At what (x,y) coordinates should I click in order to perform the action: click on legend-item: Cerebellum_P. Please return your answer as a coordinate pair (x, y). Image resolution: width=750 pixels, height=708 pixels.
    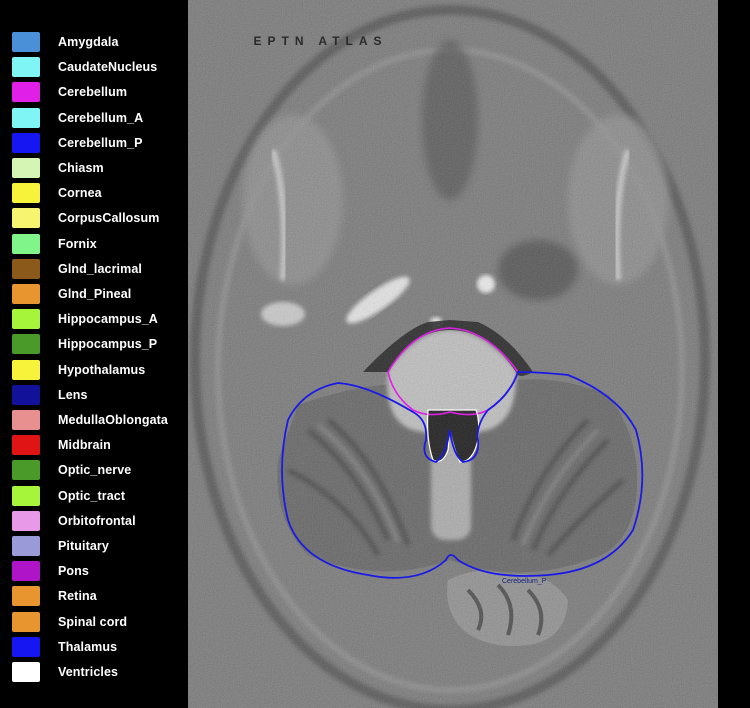
    Looking at the image, I should click on (77, 143).